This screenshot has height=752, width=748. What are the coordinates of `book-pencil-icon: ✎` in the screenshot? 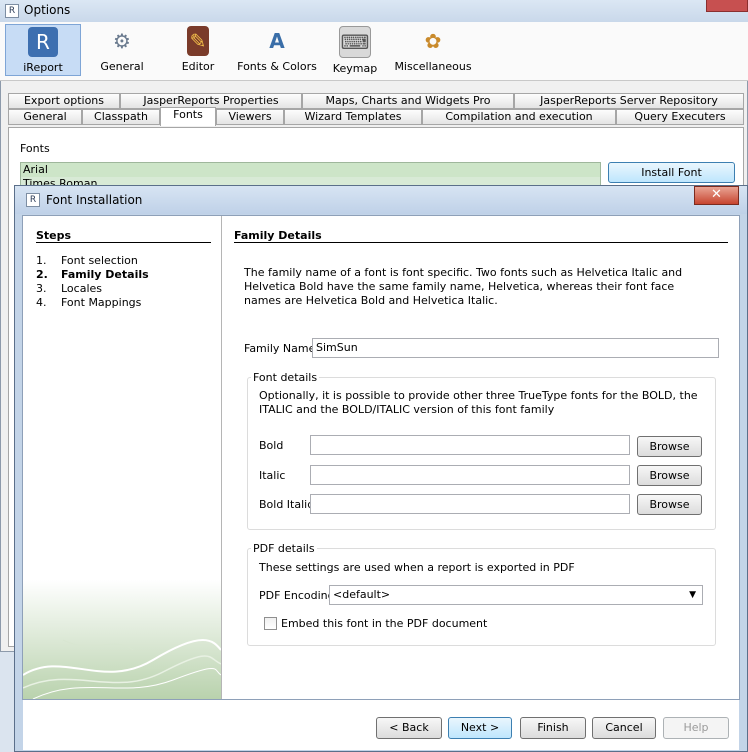 It's located at (198, 41).